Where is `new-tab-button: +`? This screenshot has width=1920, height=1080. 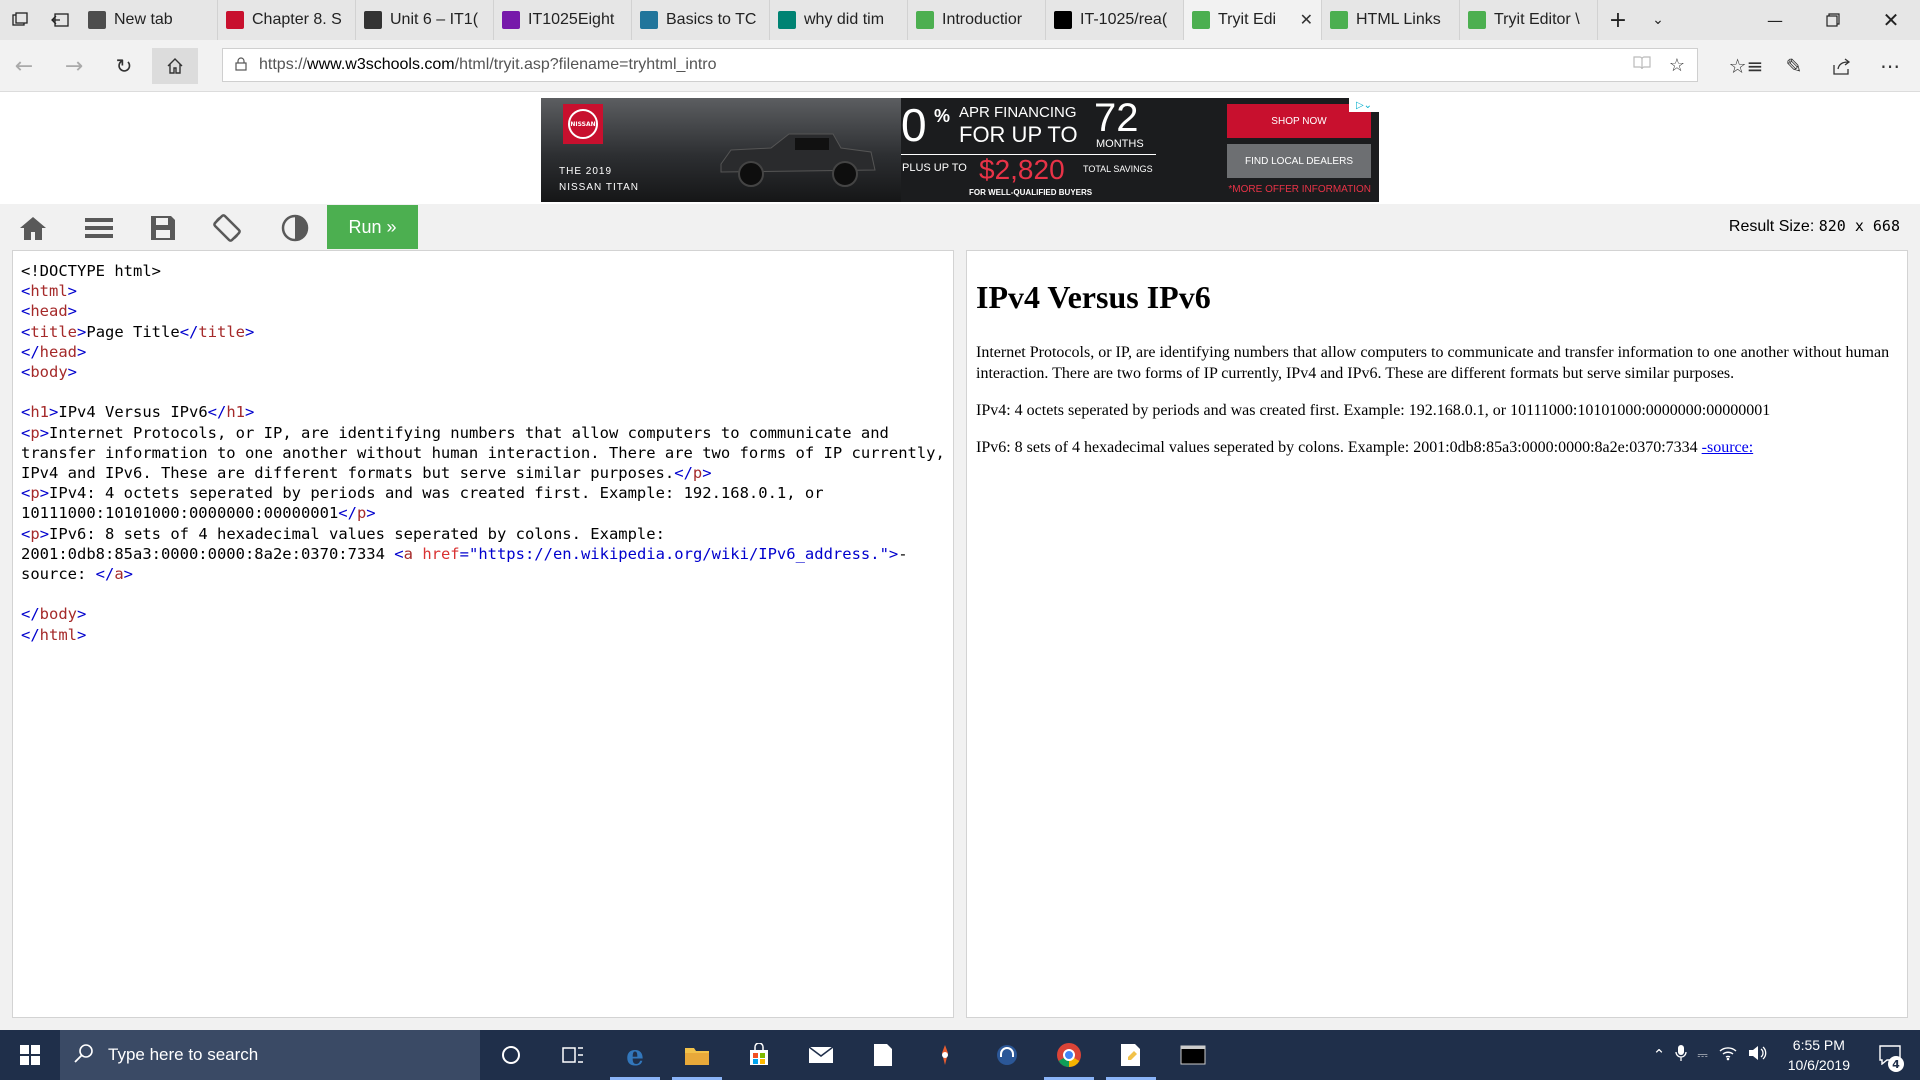 new-tab-button: + is located at coordinates (1618, 20).